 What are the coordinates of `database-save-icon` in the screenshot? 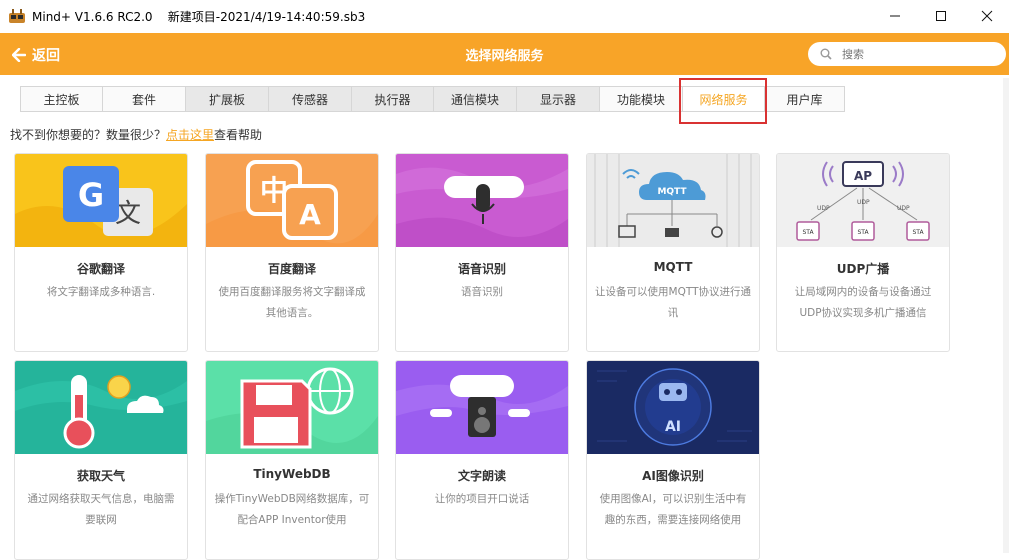 It's located at (292, 407).